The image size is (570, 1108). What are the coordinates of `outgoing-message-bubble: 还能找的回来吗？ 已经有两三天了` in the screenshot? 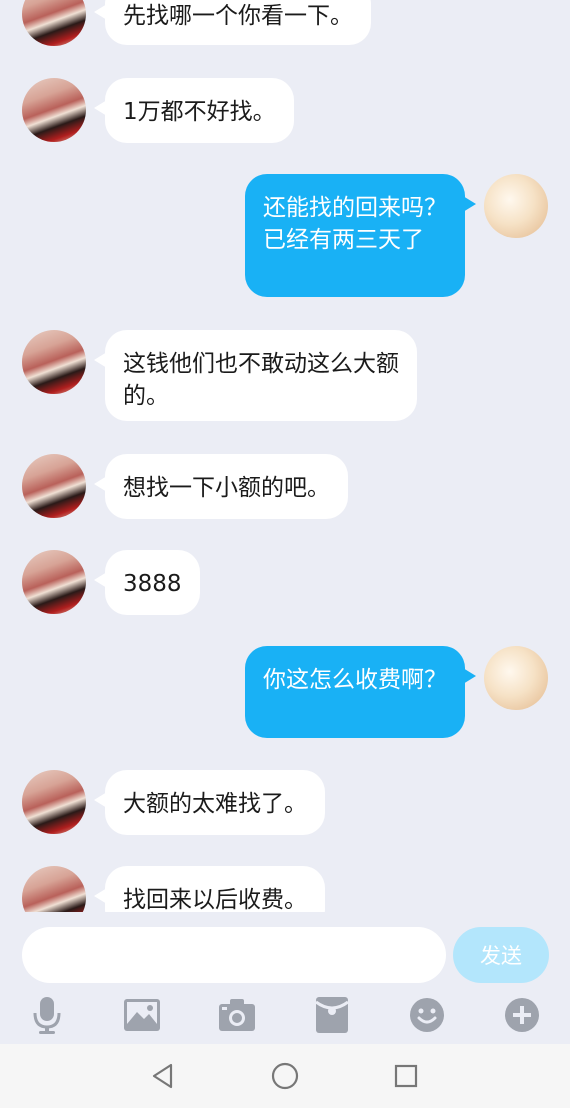 It's located at (360, 235).